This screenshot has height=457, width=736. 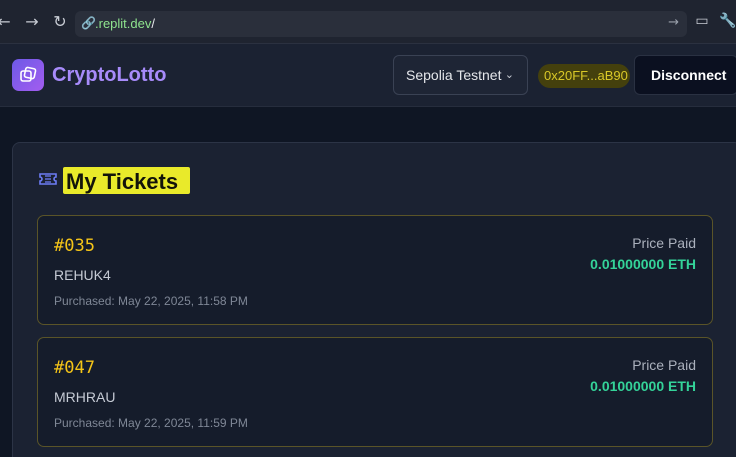 I want to click on back-icon: ←, so click(x=7, y=22).